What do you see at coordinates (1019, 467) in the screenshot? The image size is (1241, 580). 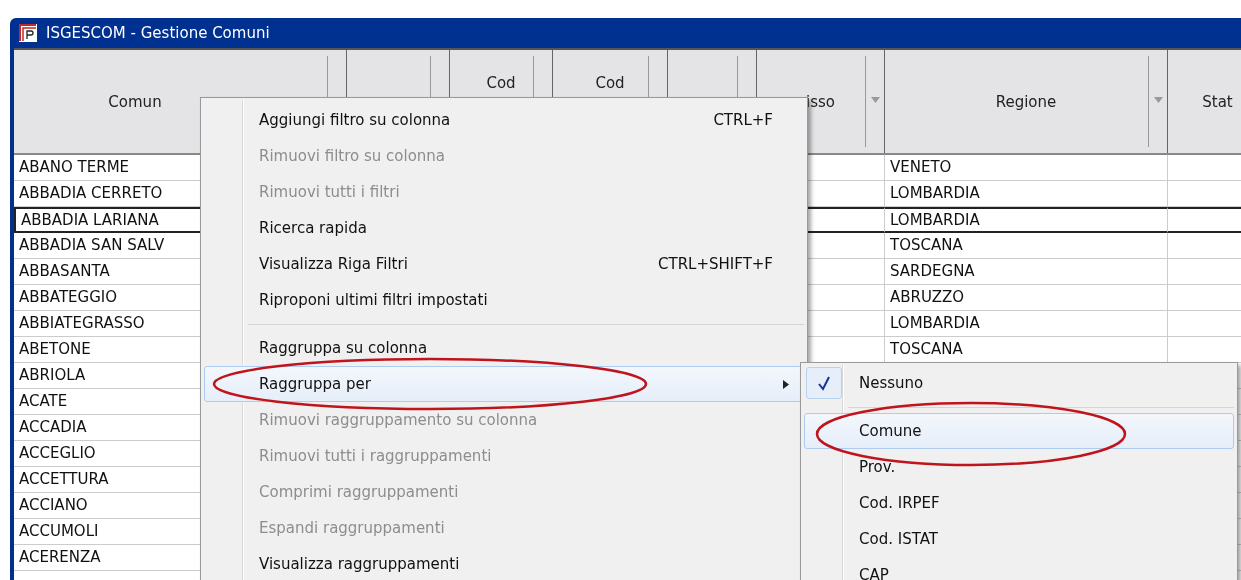 I see `menu-item: Prov.` at bounding box center [1019, 467].